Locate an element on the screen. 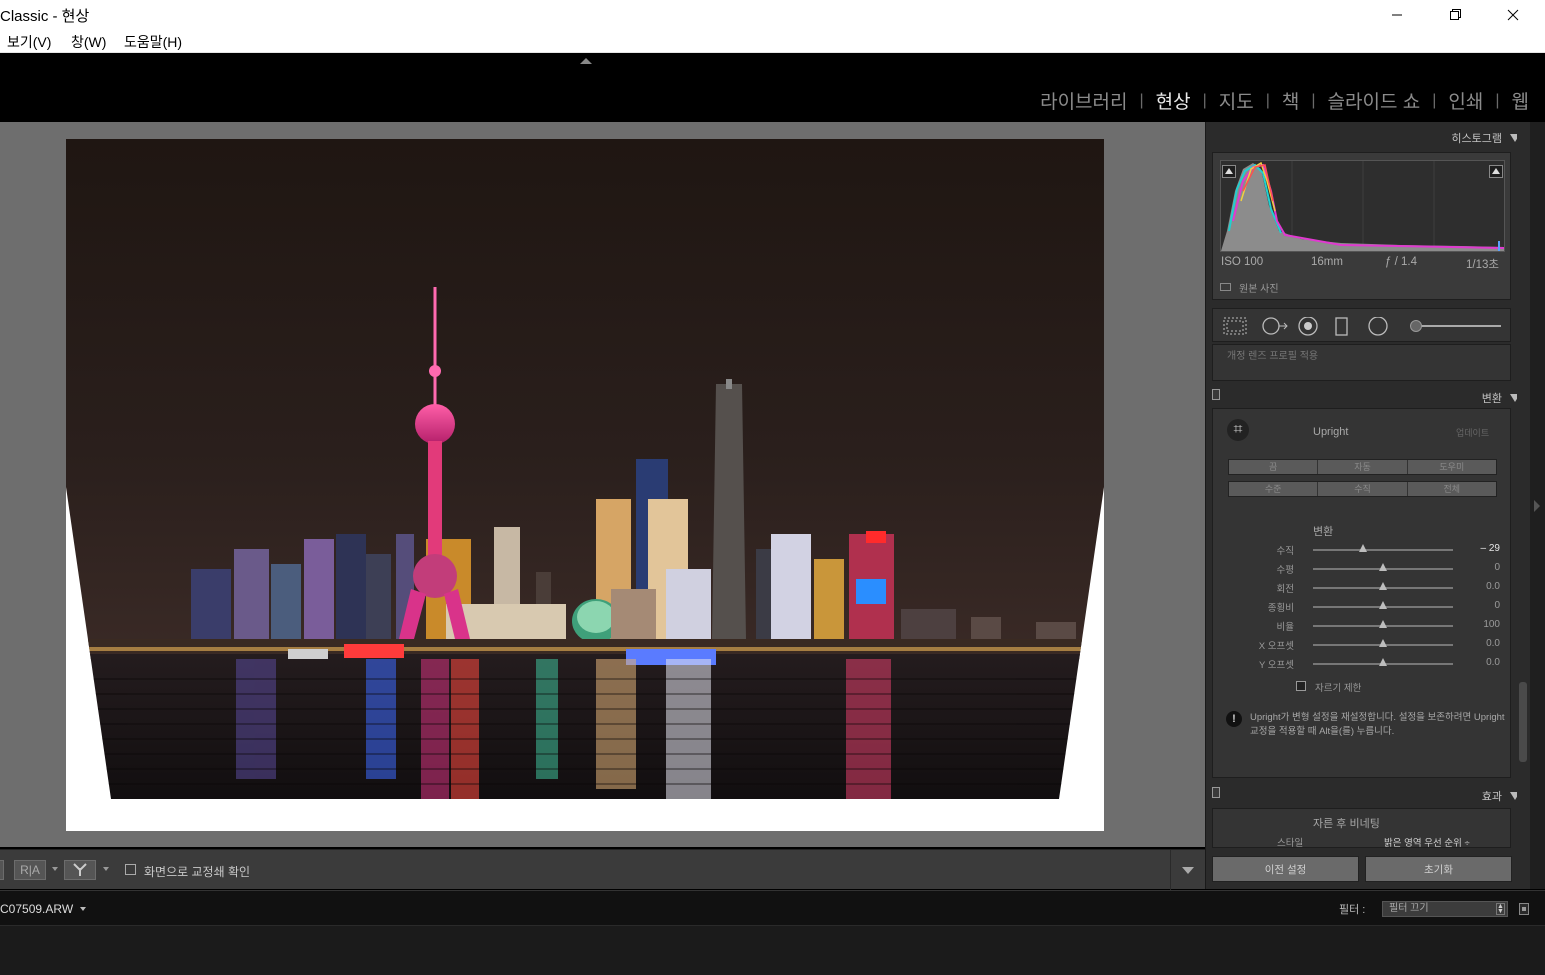 The image size is (1545, 975). minimize-icon is located at coordinates (1397, 14).